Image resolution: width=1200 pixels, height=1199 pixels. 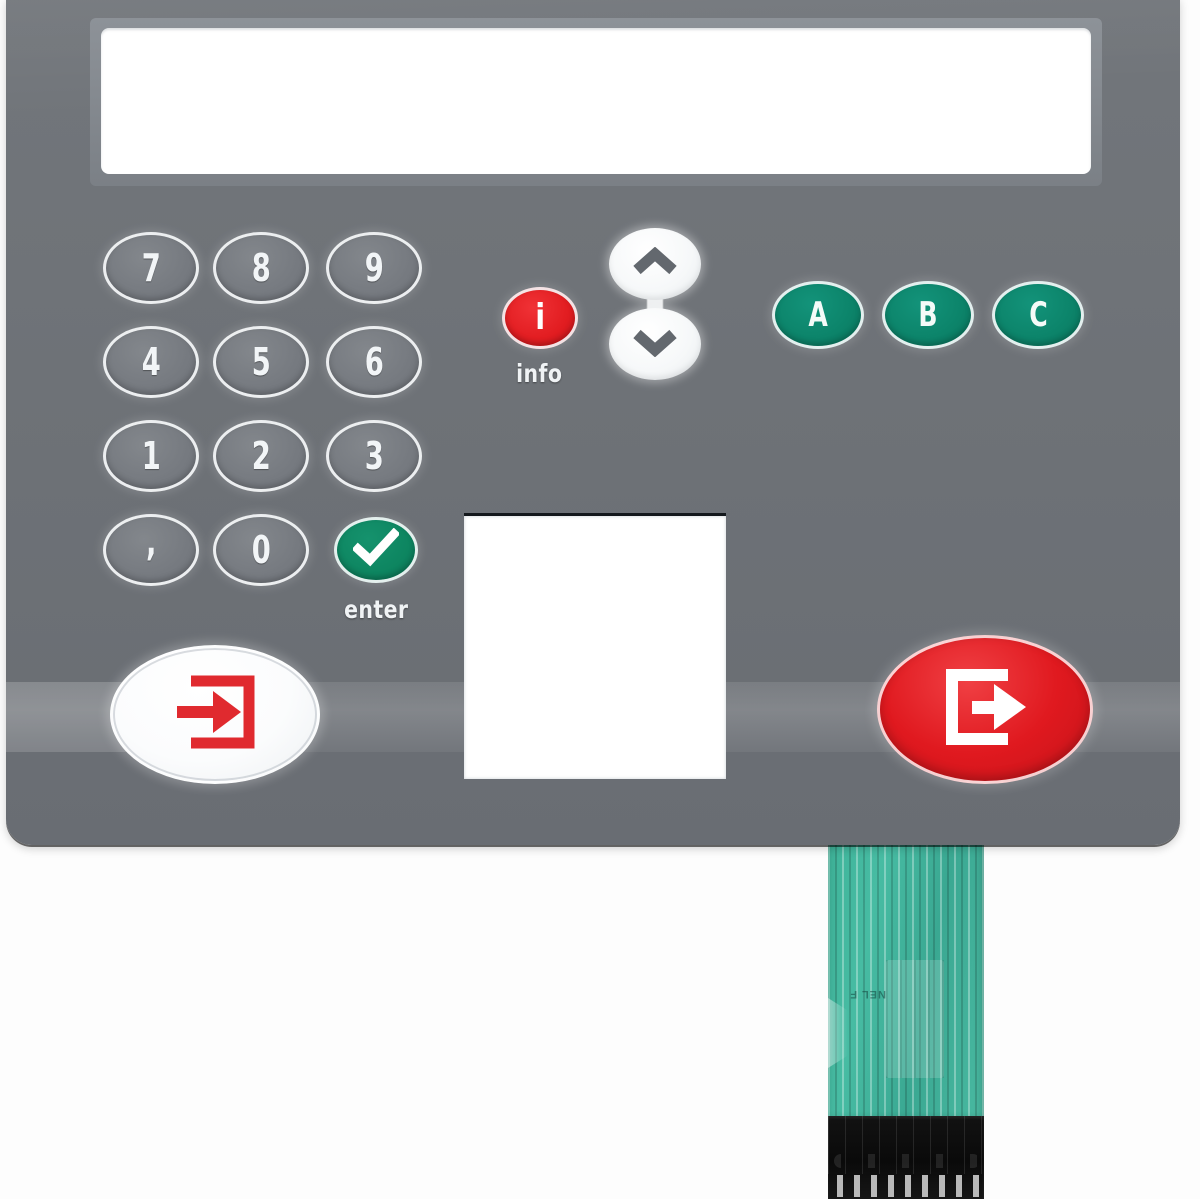 I want to click on key-c-label: C, so click(x=1038, y=315).